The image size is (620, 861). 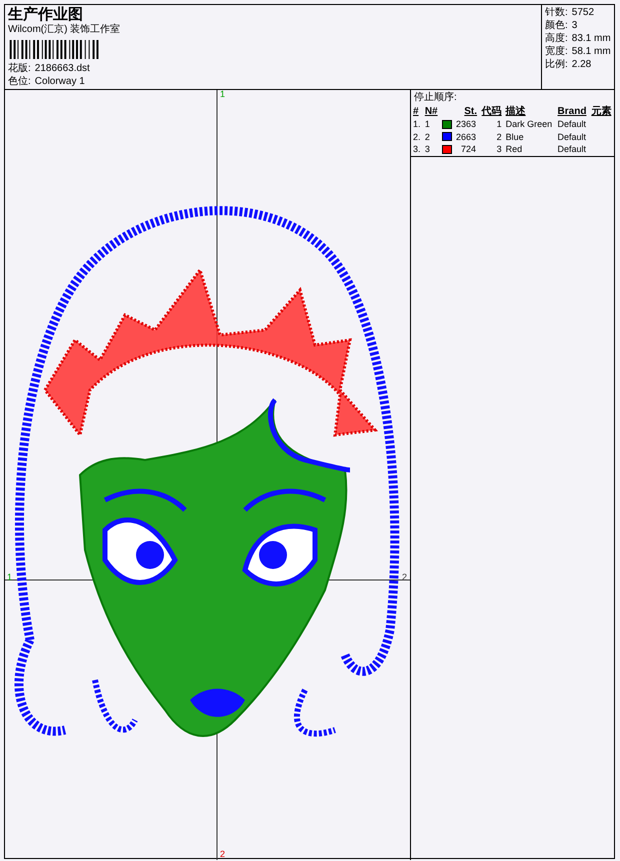 I want to click on column-header: Brand, so click(x=572, y=111).